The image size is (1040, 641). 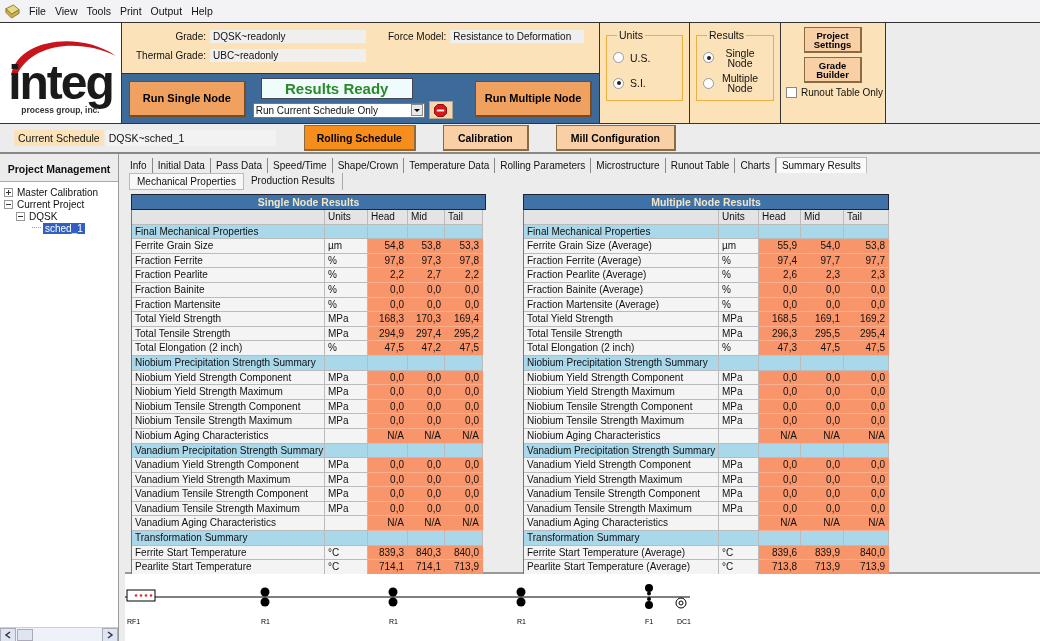 I want to click on tab: Microstructure, so click(x=628, y=165).